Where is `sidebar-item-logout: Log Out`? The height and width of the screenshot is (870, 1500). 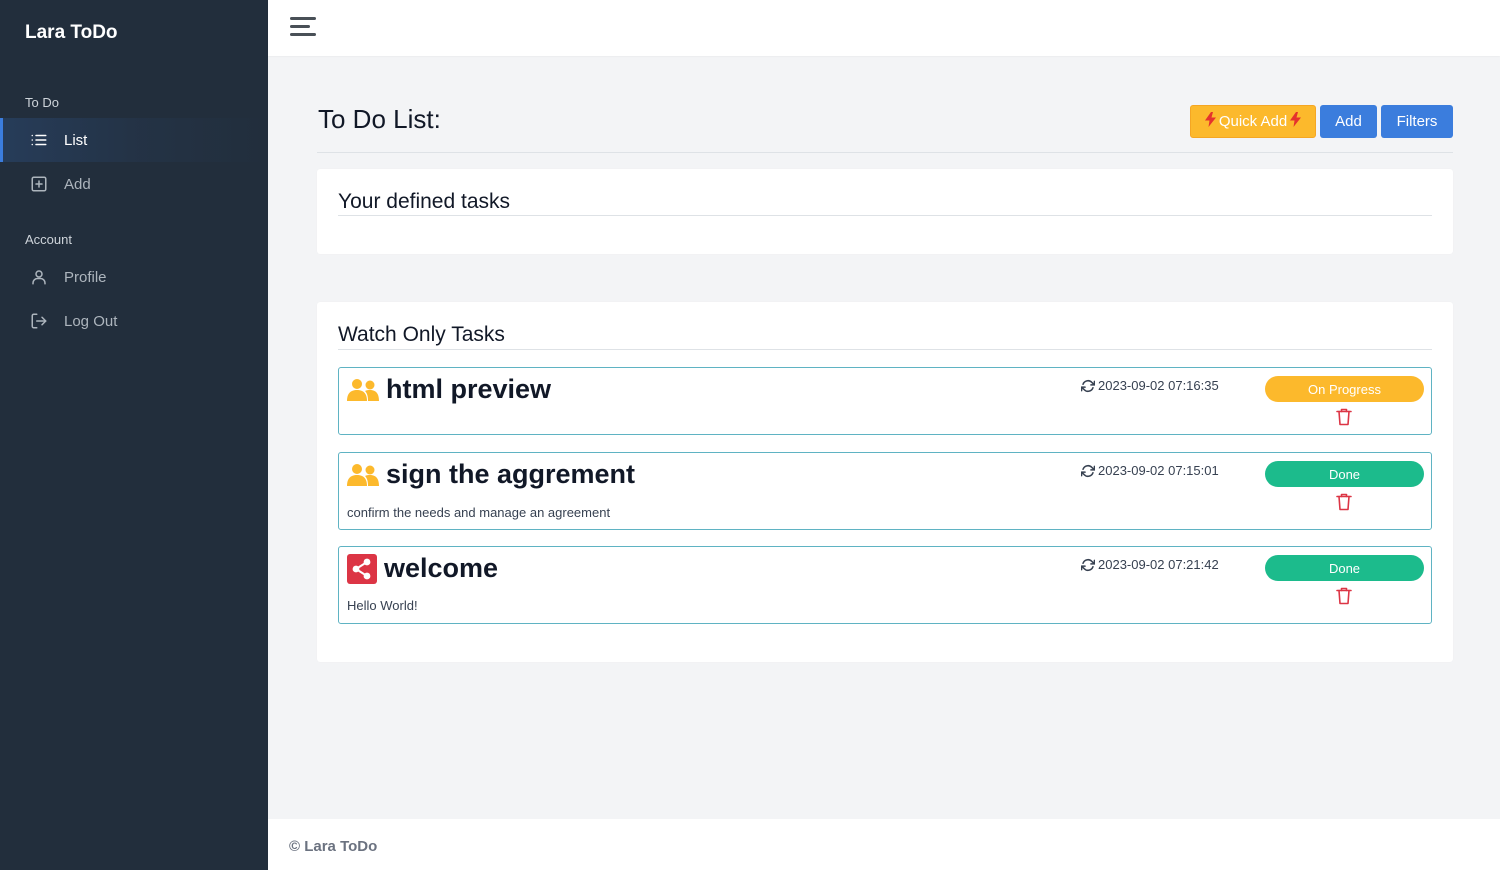 sidebar-item-logout: Log Out is located at coordinates (134, 321).